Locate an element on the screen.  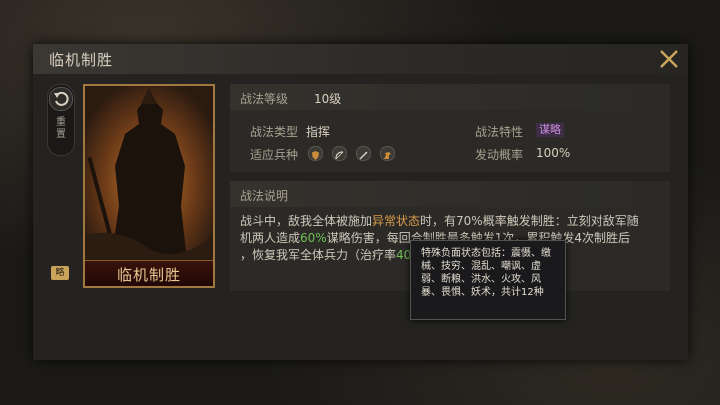
description-title: 战法说明 is located at coordinates (264, 196).